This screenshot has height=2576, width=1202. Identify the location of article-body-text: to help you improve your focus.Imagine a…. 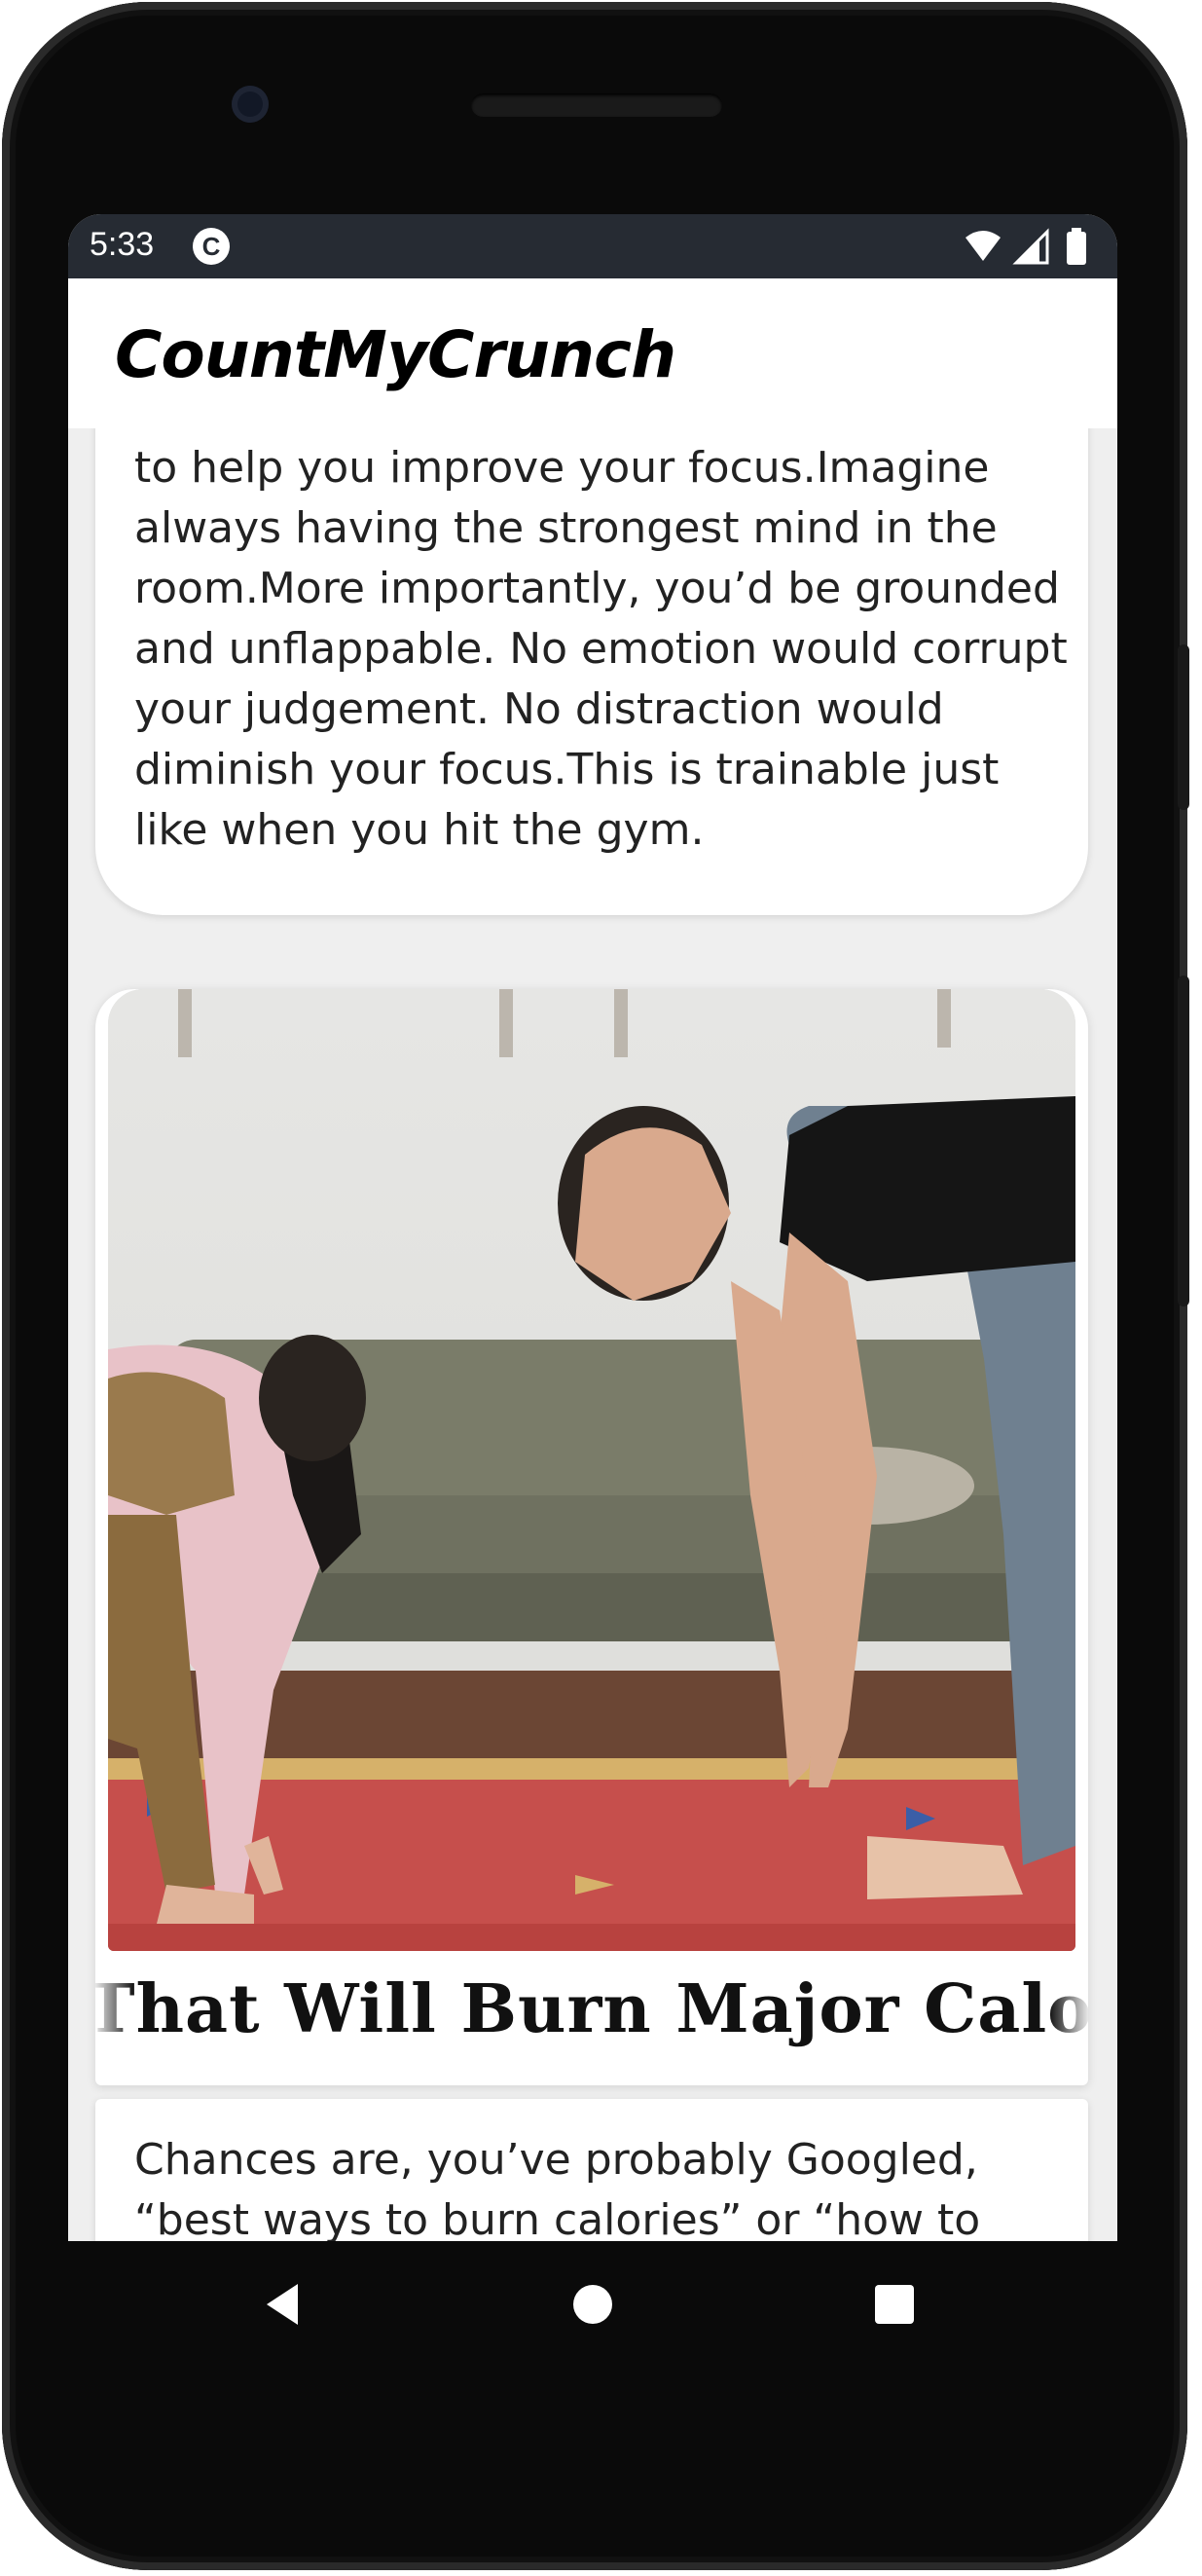
(601, 649).